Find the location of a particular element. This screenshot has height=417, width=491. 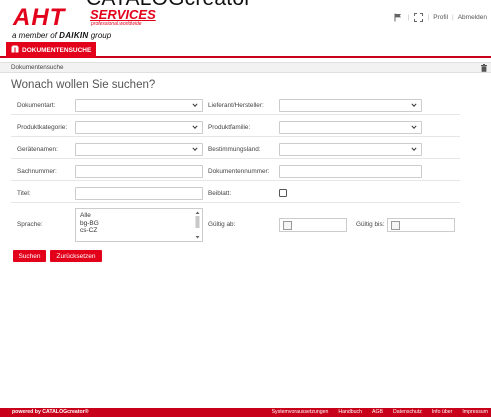

device-names-select is located at coordinates (139, 149).